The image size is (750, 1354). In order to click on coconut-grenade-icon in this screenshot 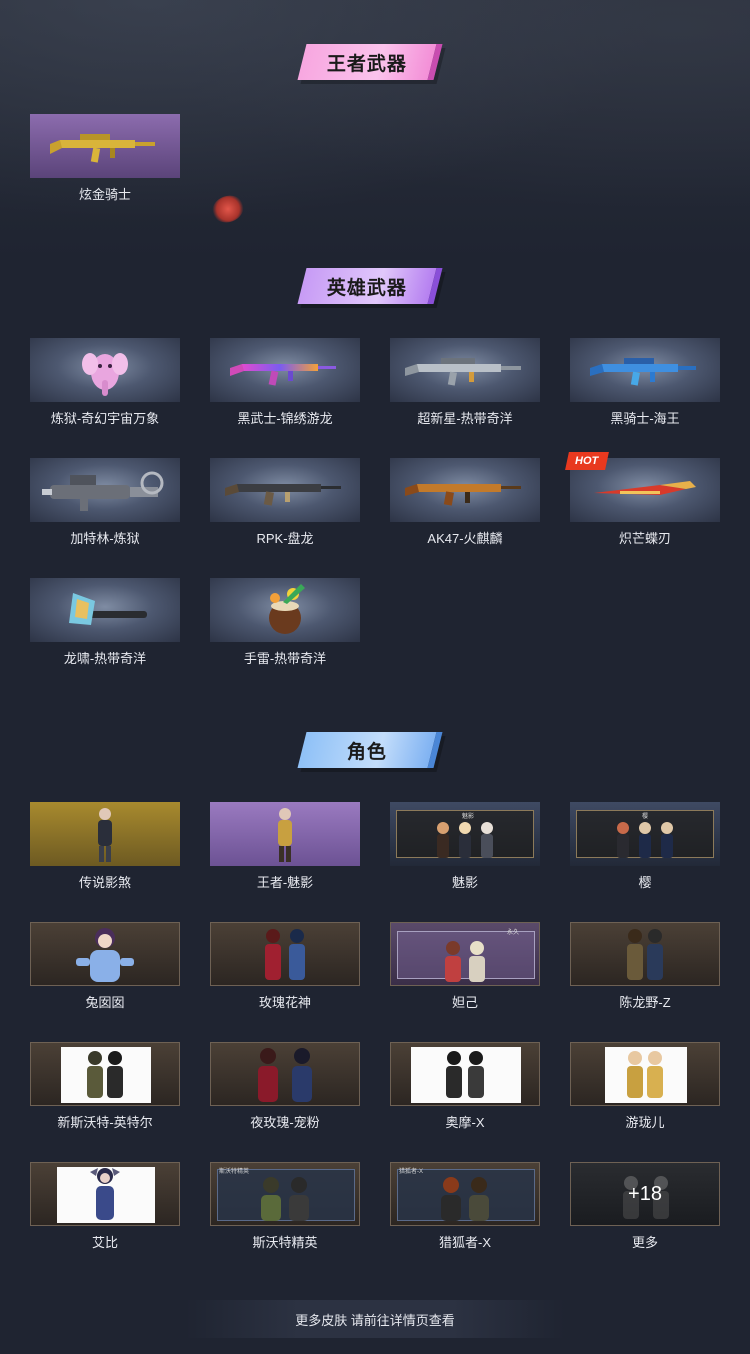, I will do `click(287, 609)`.